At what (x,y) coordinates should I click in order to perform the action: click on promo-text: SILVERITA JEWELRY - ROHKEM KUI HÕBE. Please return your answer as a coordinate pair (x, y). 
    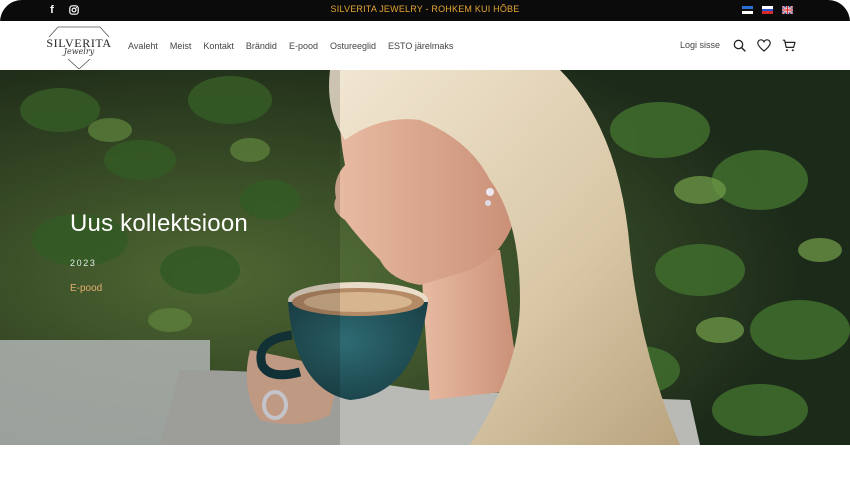
    Looking at the image, I should click on (425, 9).